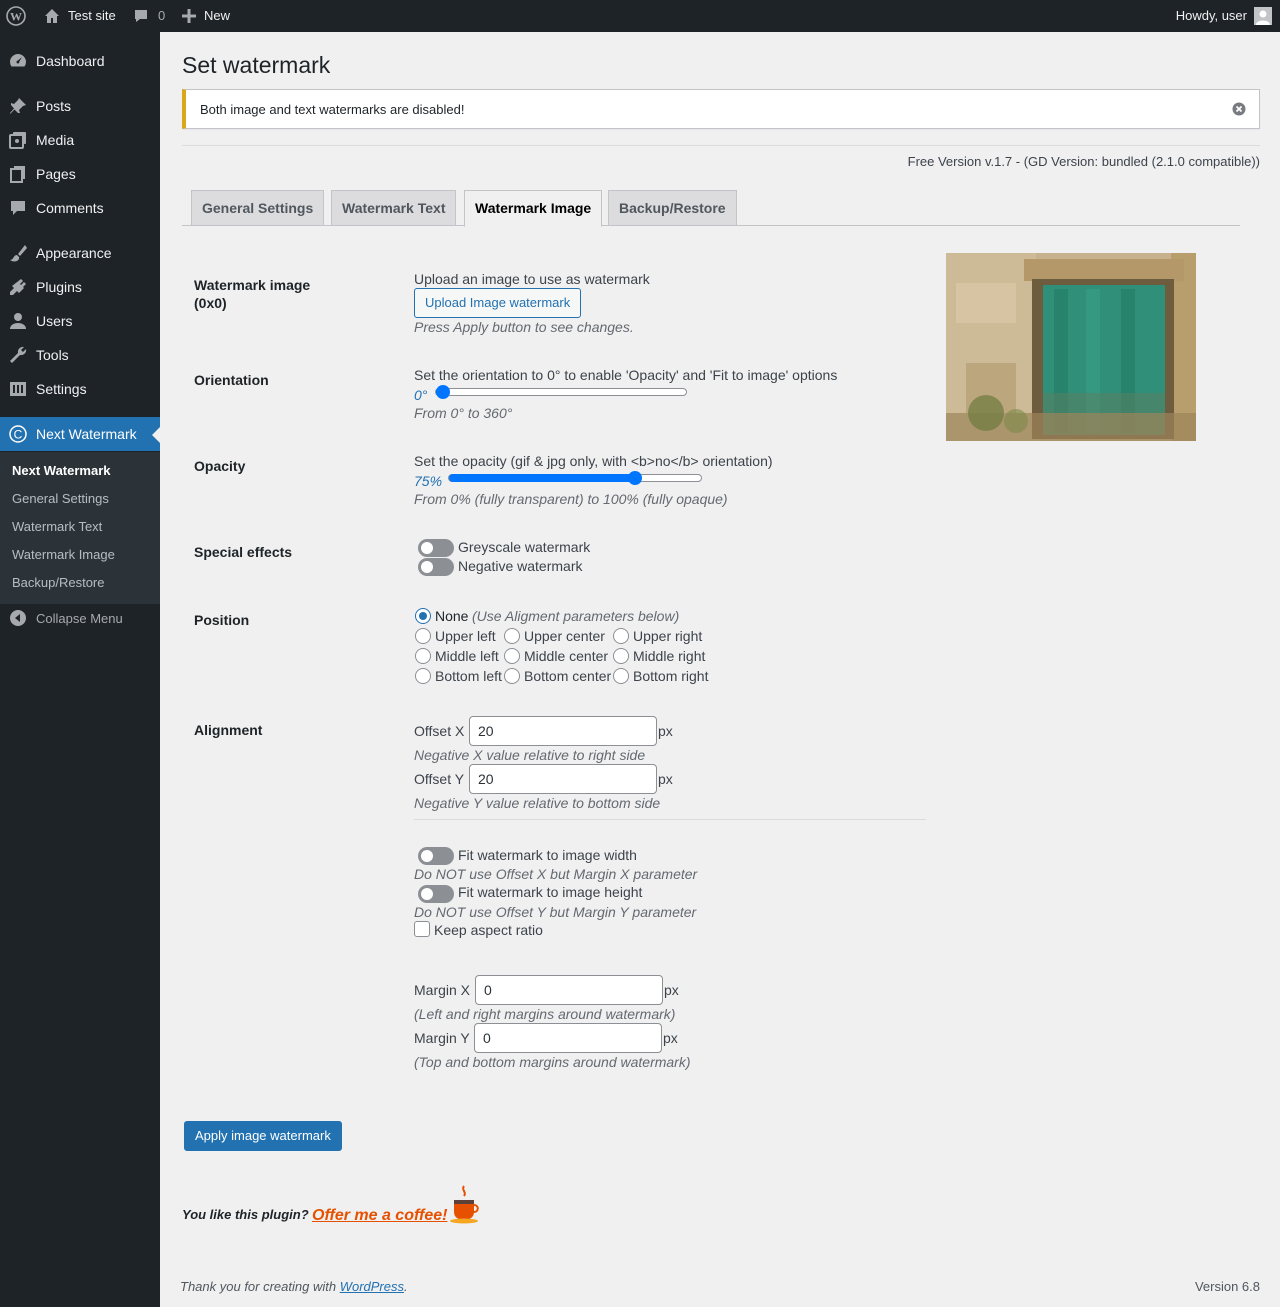  What do you see at coordinates (1227, 1286) in the screenshot?
I see `footer-version: Version 6.8` at bounding box center [1227, 1286].